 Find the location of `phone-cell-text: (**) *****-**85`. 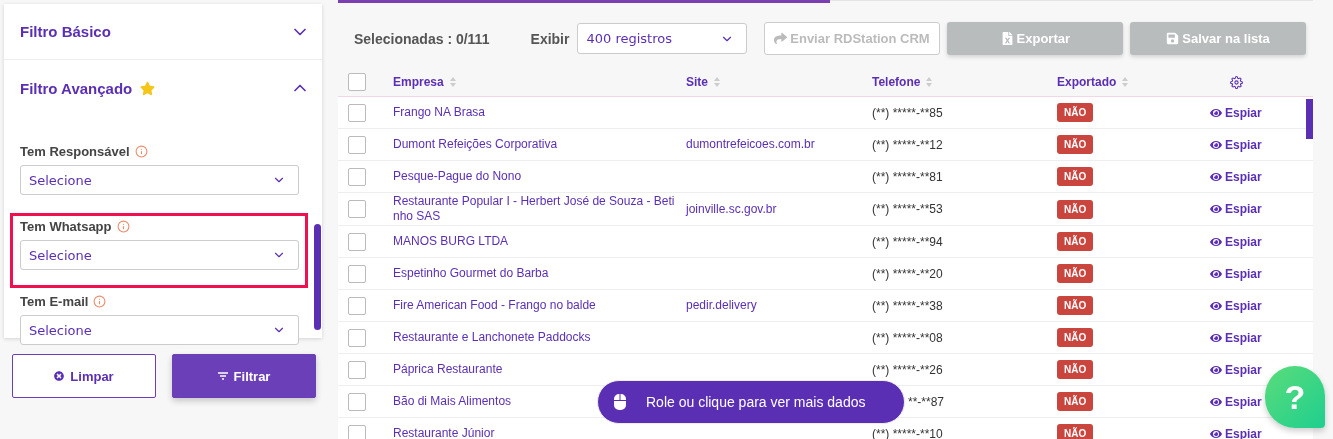

phone-cell-text: (**) *****-**85 is located at coordinates (908, 112).